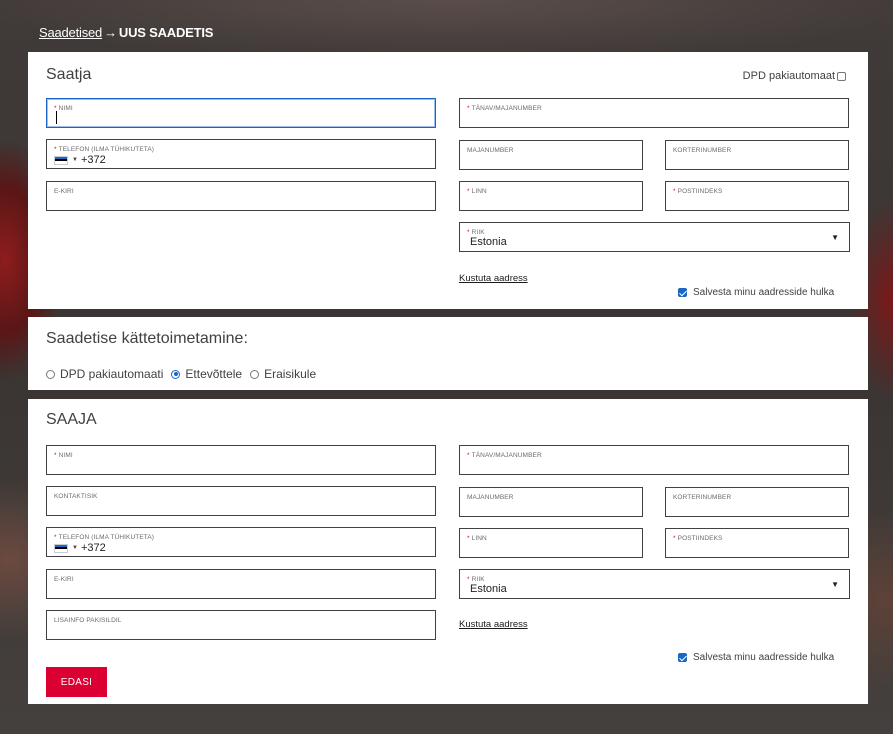 The height and width of the screenshot is (734, 893). Describe the element at coordinates (490, 497) in the screenshot. I see `receiver-house-label: MAJANUMBER` at that location.